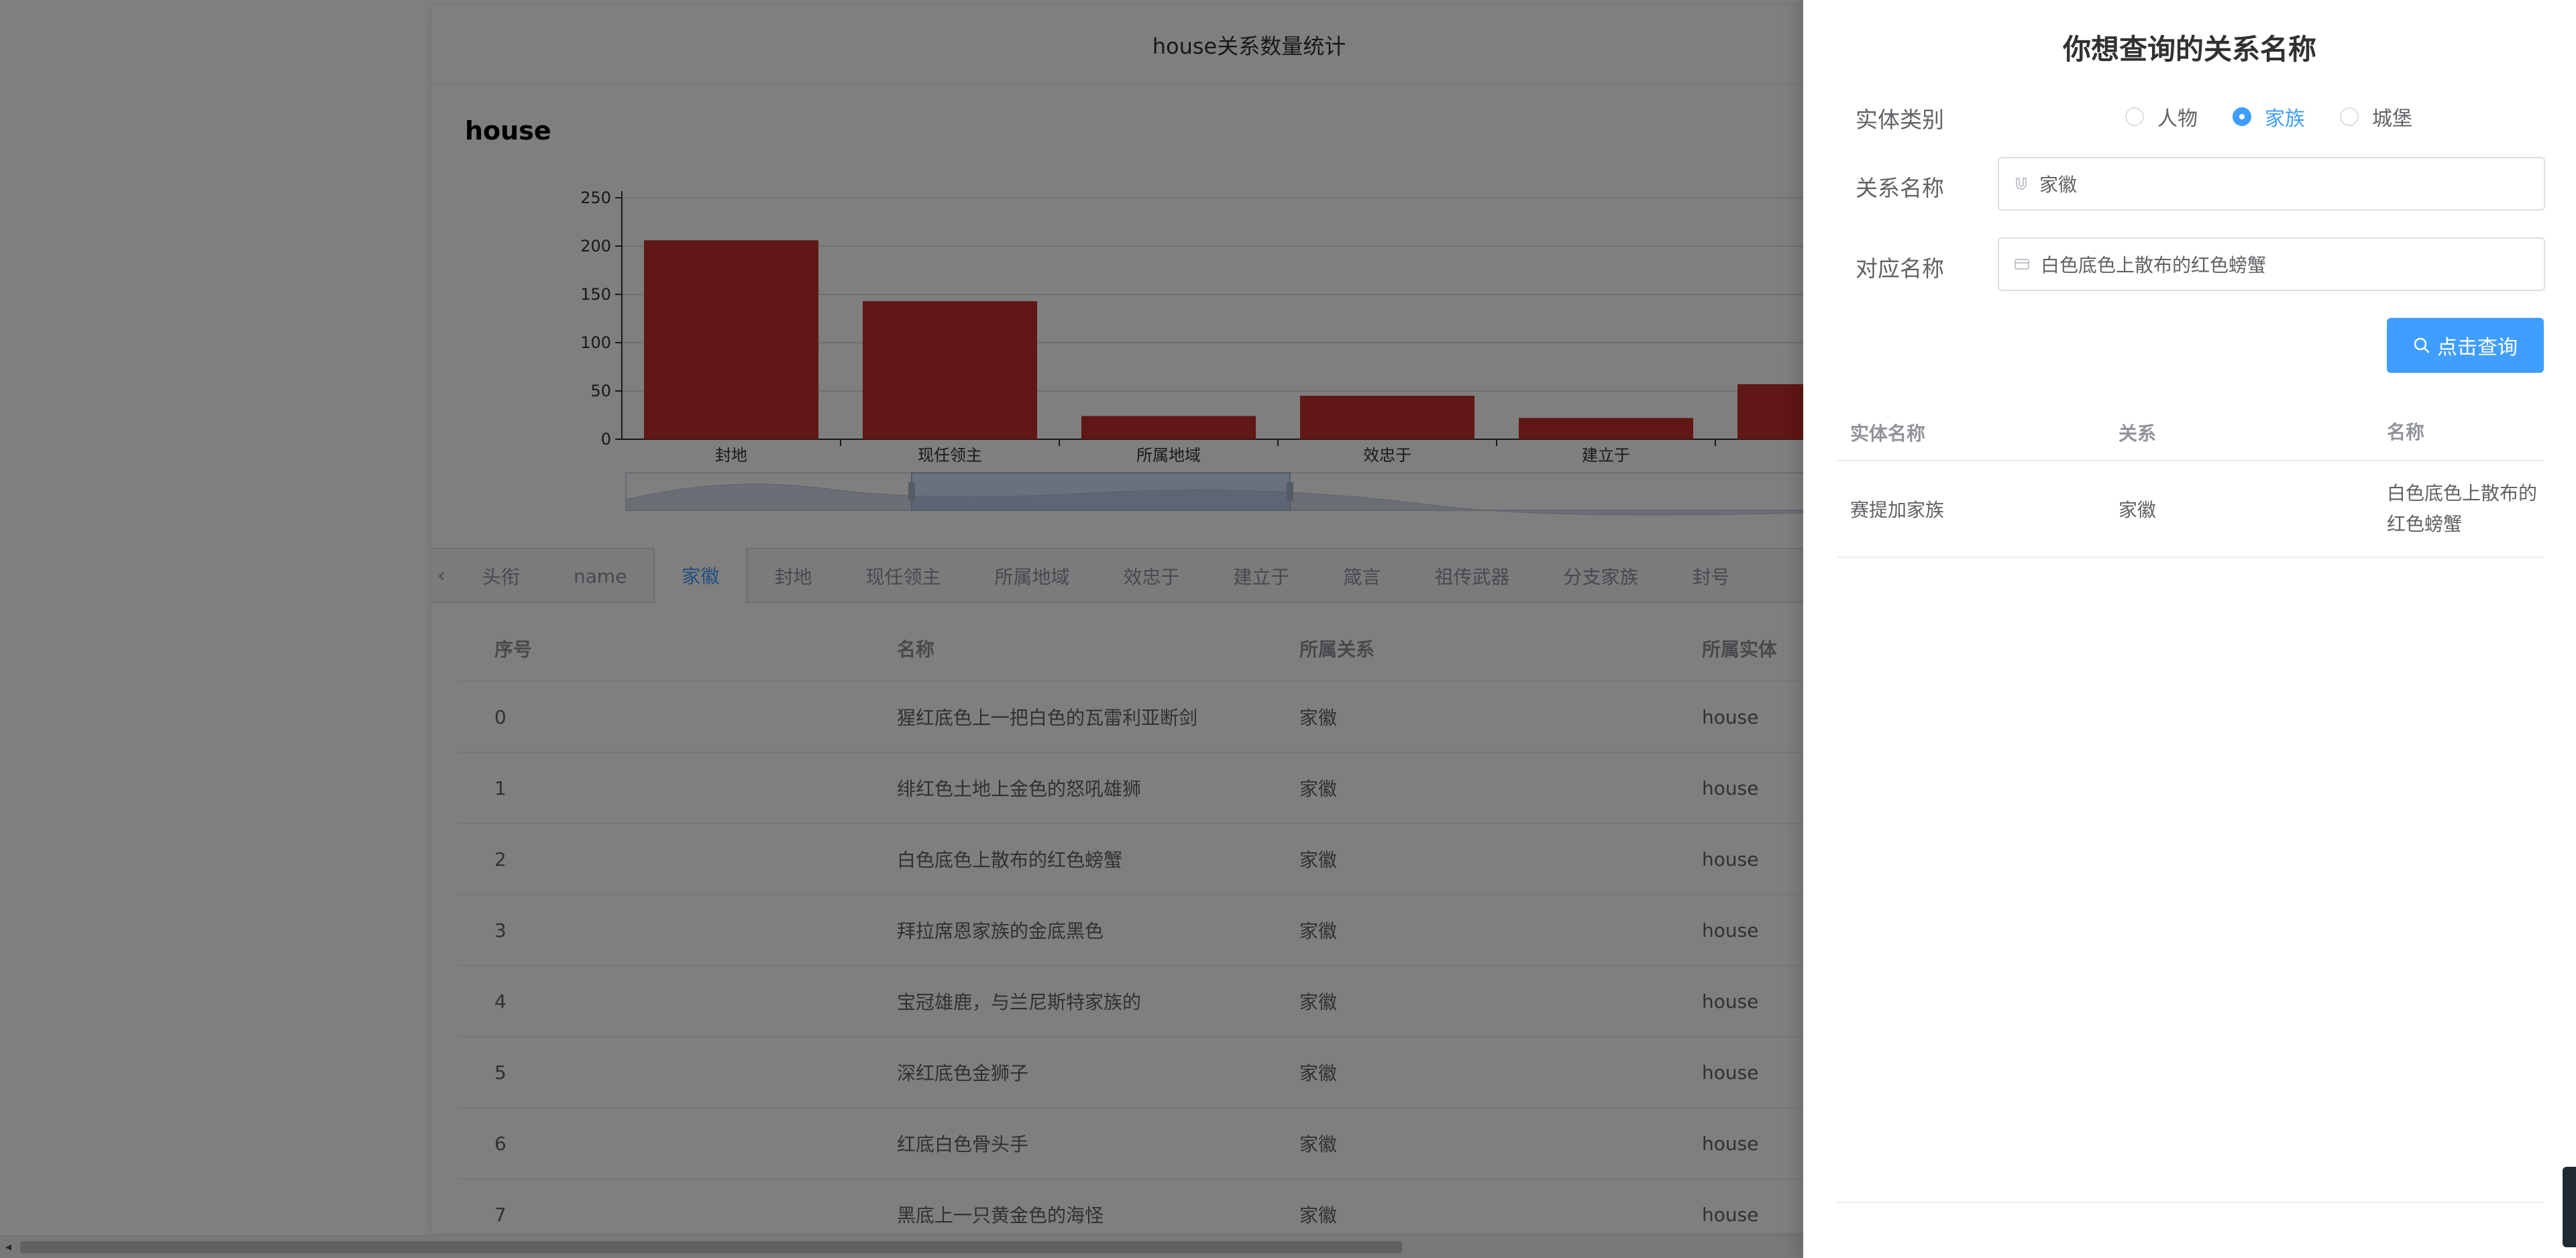 The width and height of the screenshot is (2576, 1258). I want to click on radio-house: 家族, so click(2269, 116).